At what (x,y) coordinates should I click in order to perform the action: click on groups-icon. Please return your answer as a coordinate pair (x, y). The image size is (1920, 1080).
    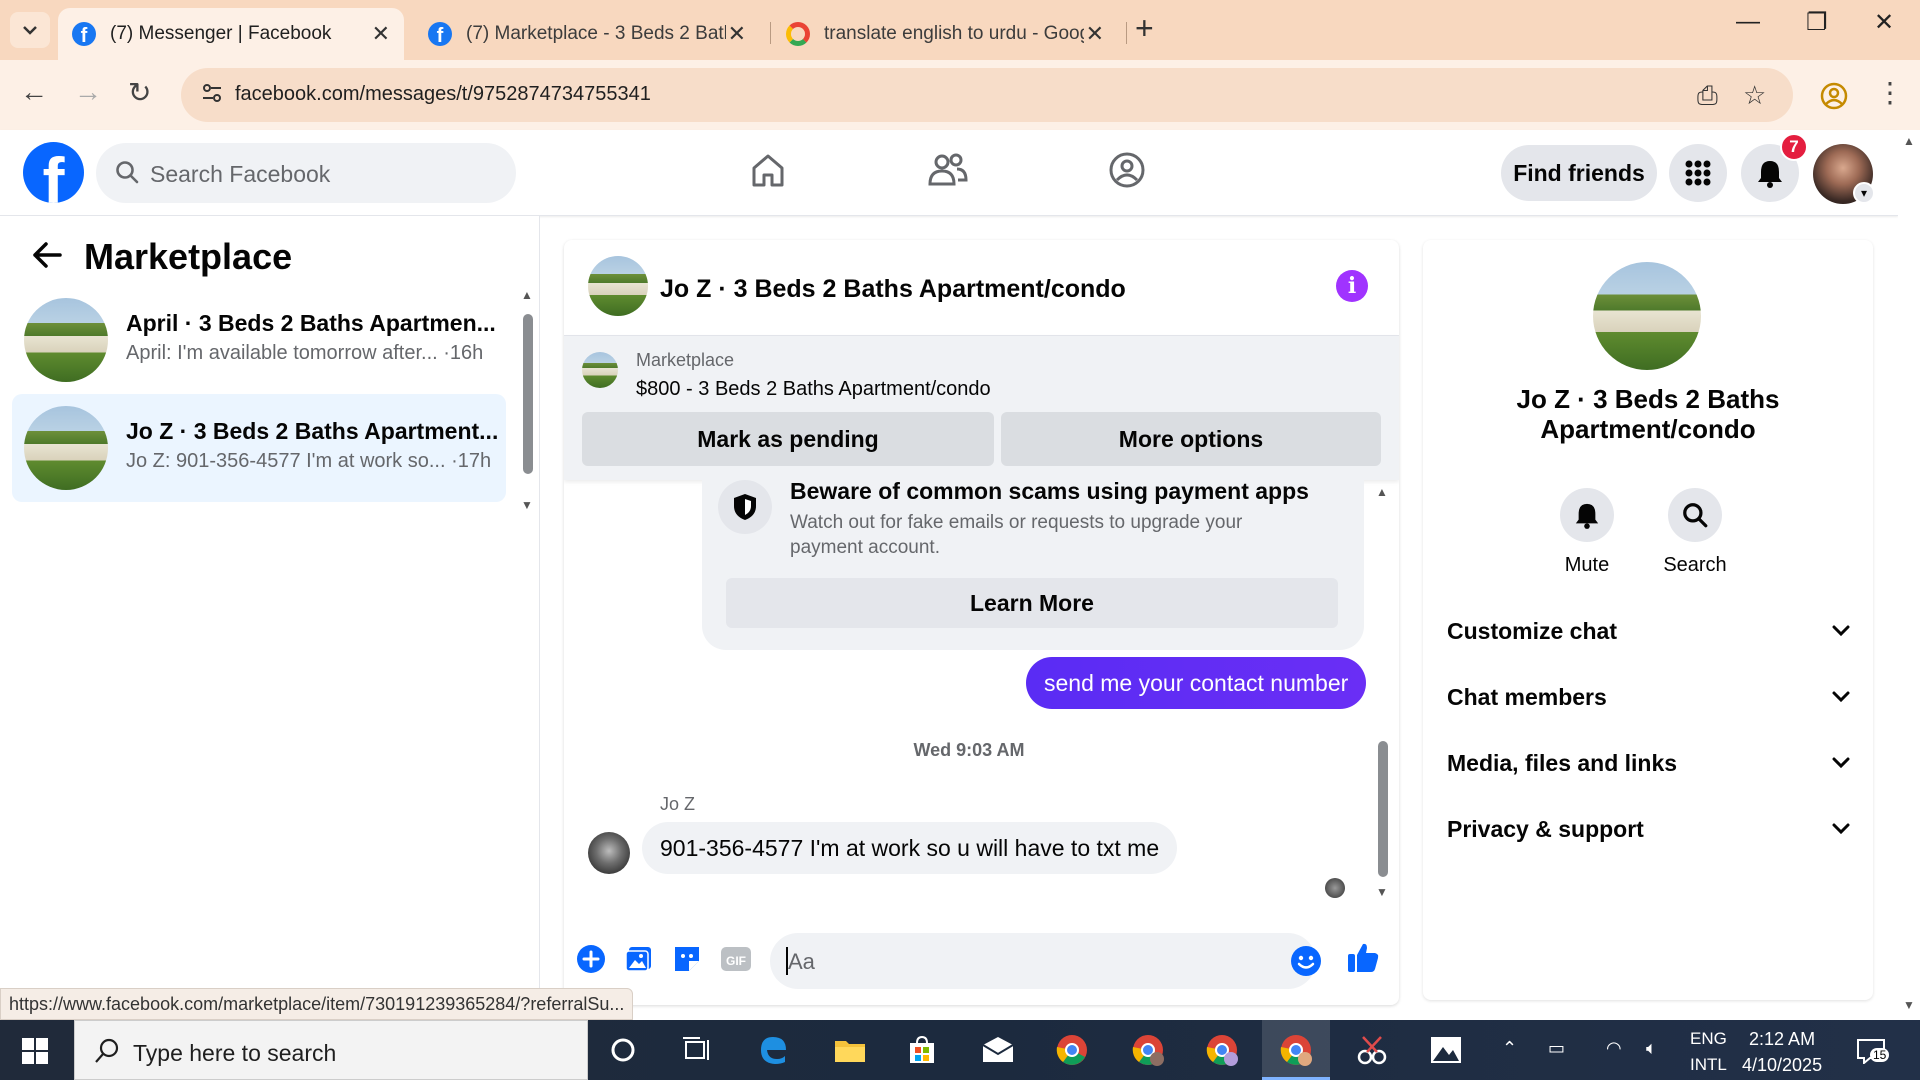
    Looking at the image, I should click on (1127, 170).